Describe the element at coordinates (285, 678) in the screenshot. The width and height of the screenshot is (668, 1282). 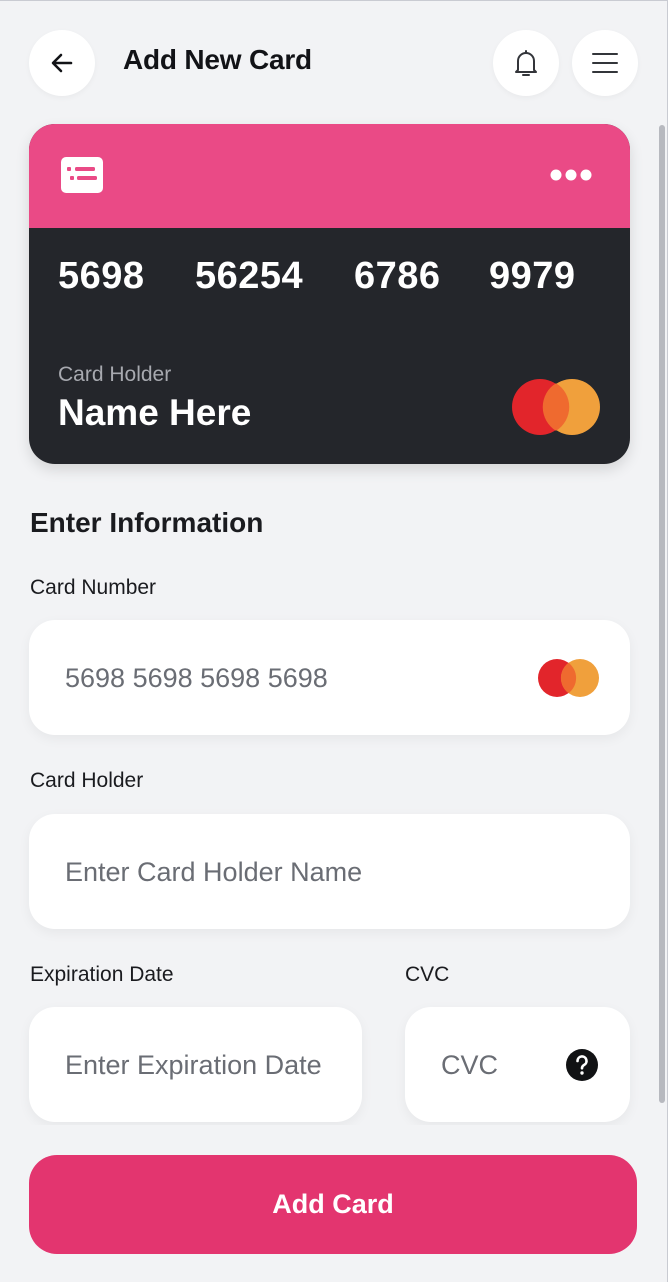
I see `card-number-input` at that location.